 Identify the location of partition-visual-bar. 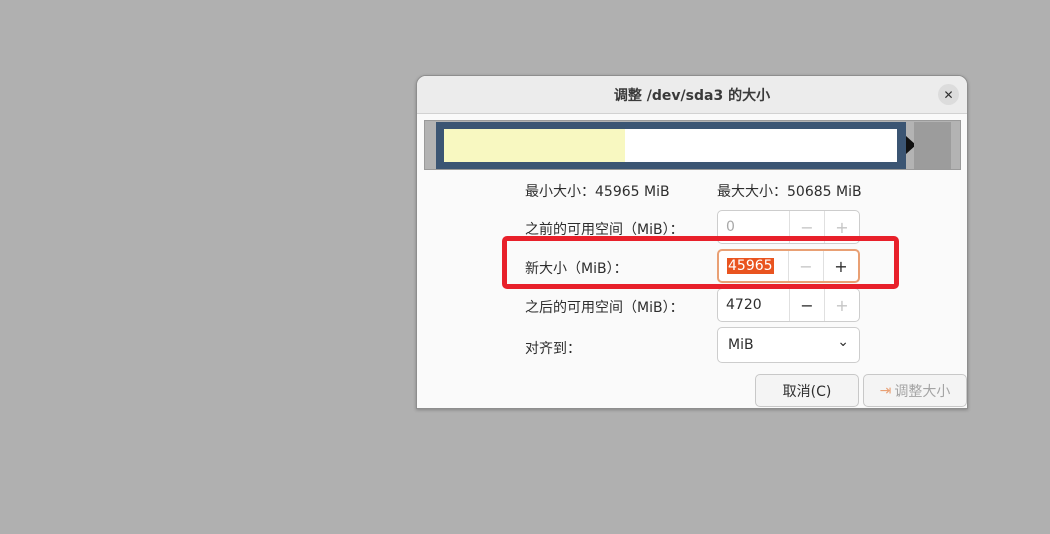
(692, 145).